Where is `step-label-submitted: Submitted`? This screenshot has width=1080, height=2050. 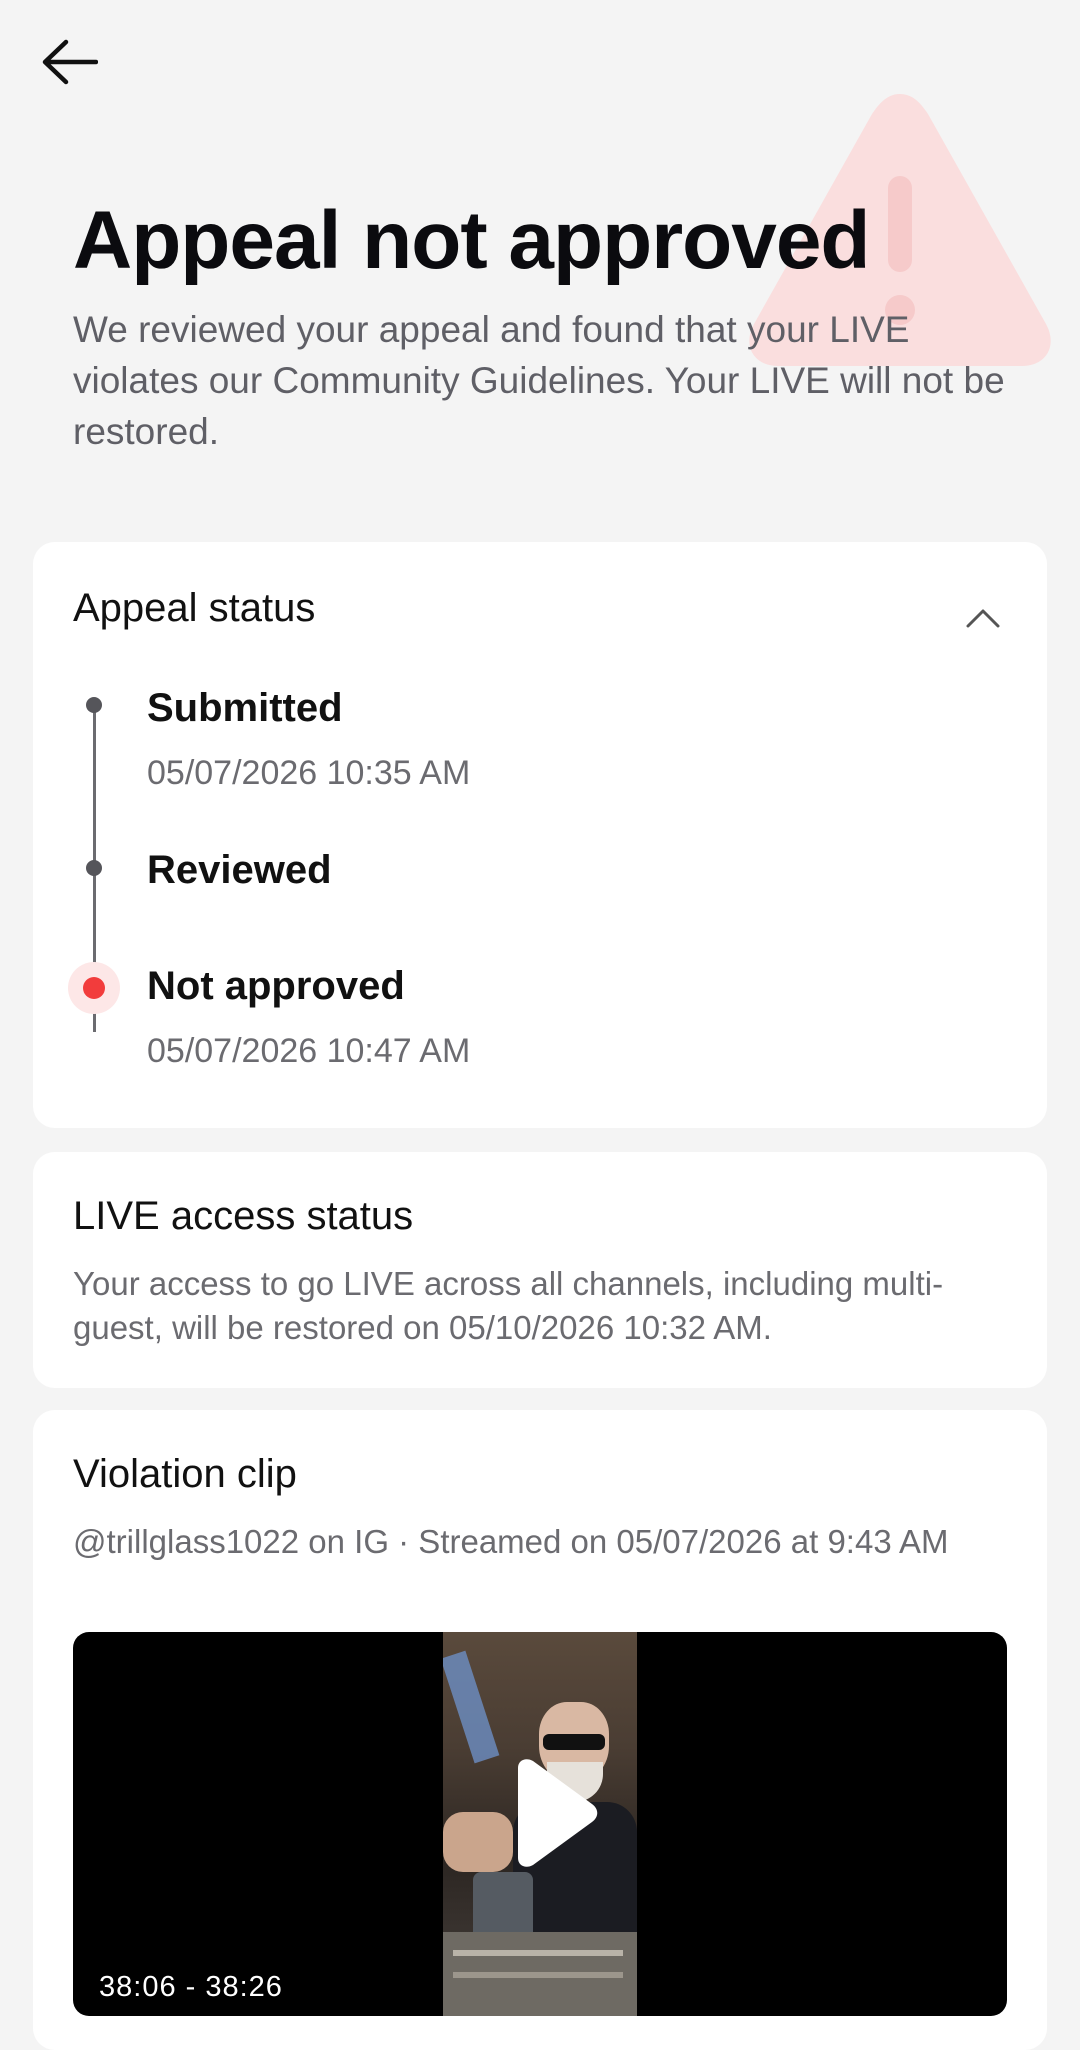
step-label-submitted: Submitted is located at coordinates (245, 708).